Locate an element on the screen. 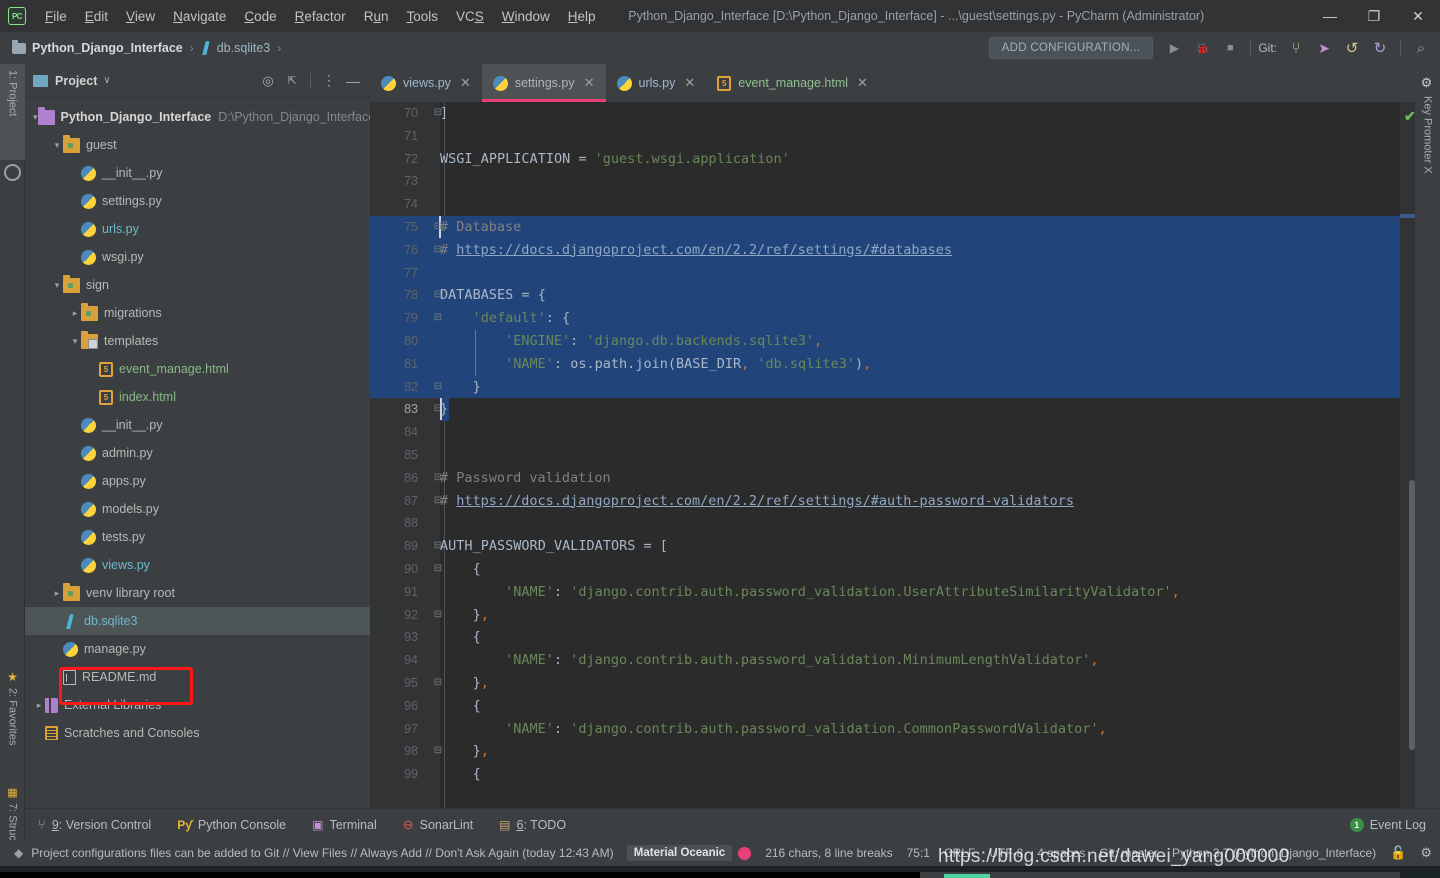  git-branch: Git: master is located at coordinates (1128, 853).